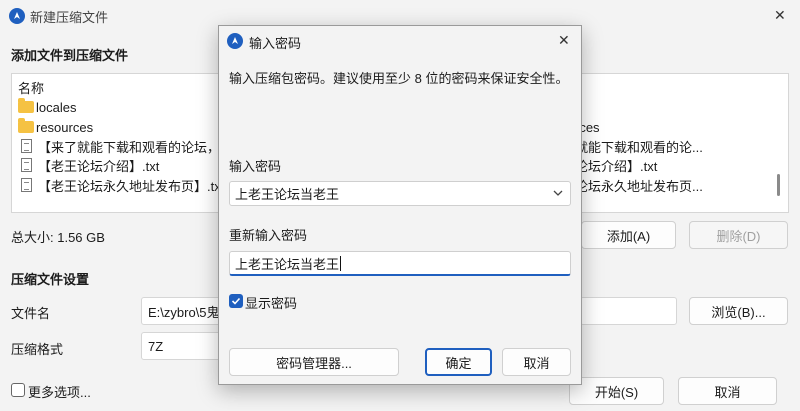 This screenshot has width=800, height=411. I want to click on show-password-label: 显示密码, so click(271, 303).